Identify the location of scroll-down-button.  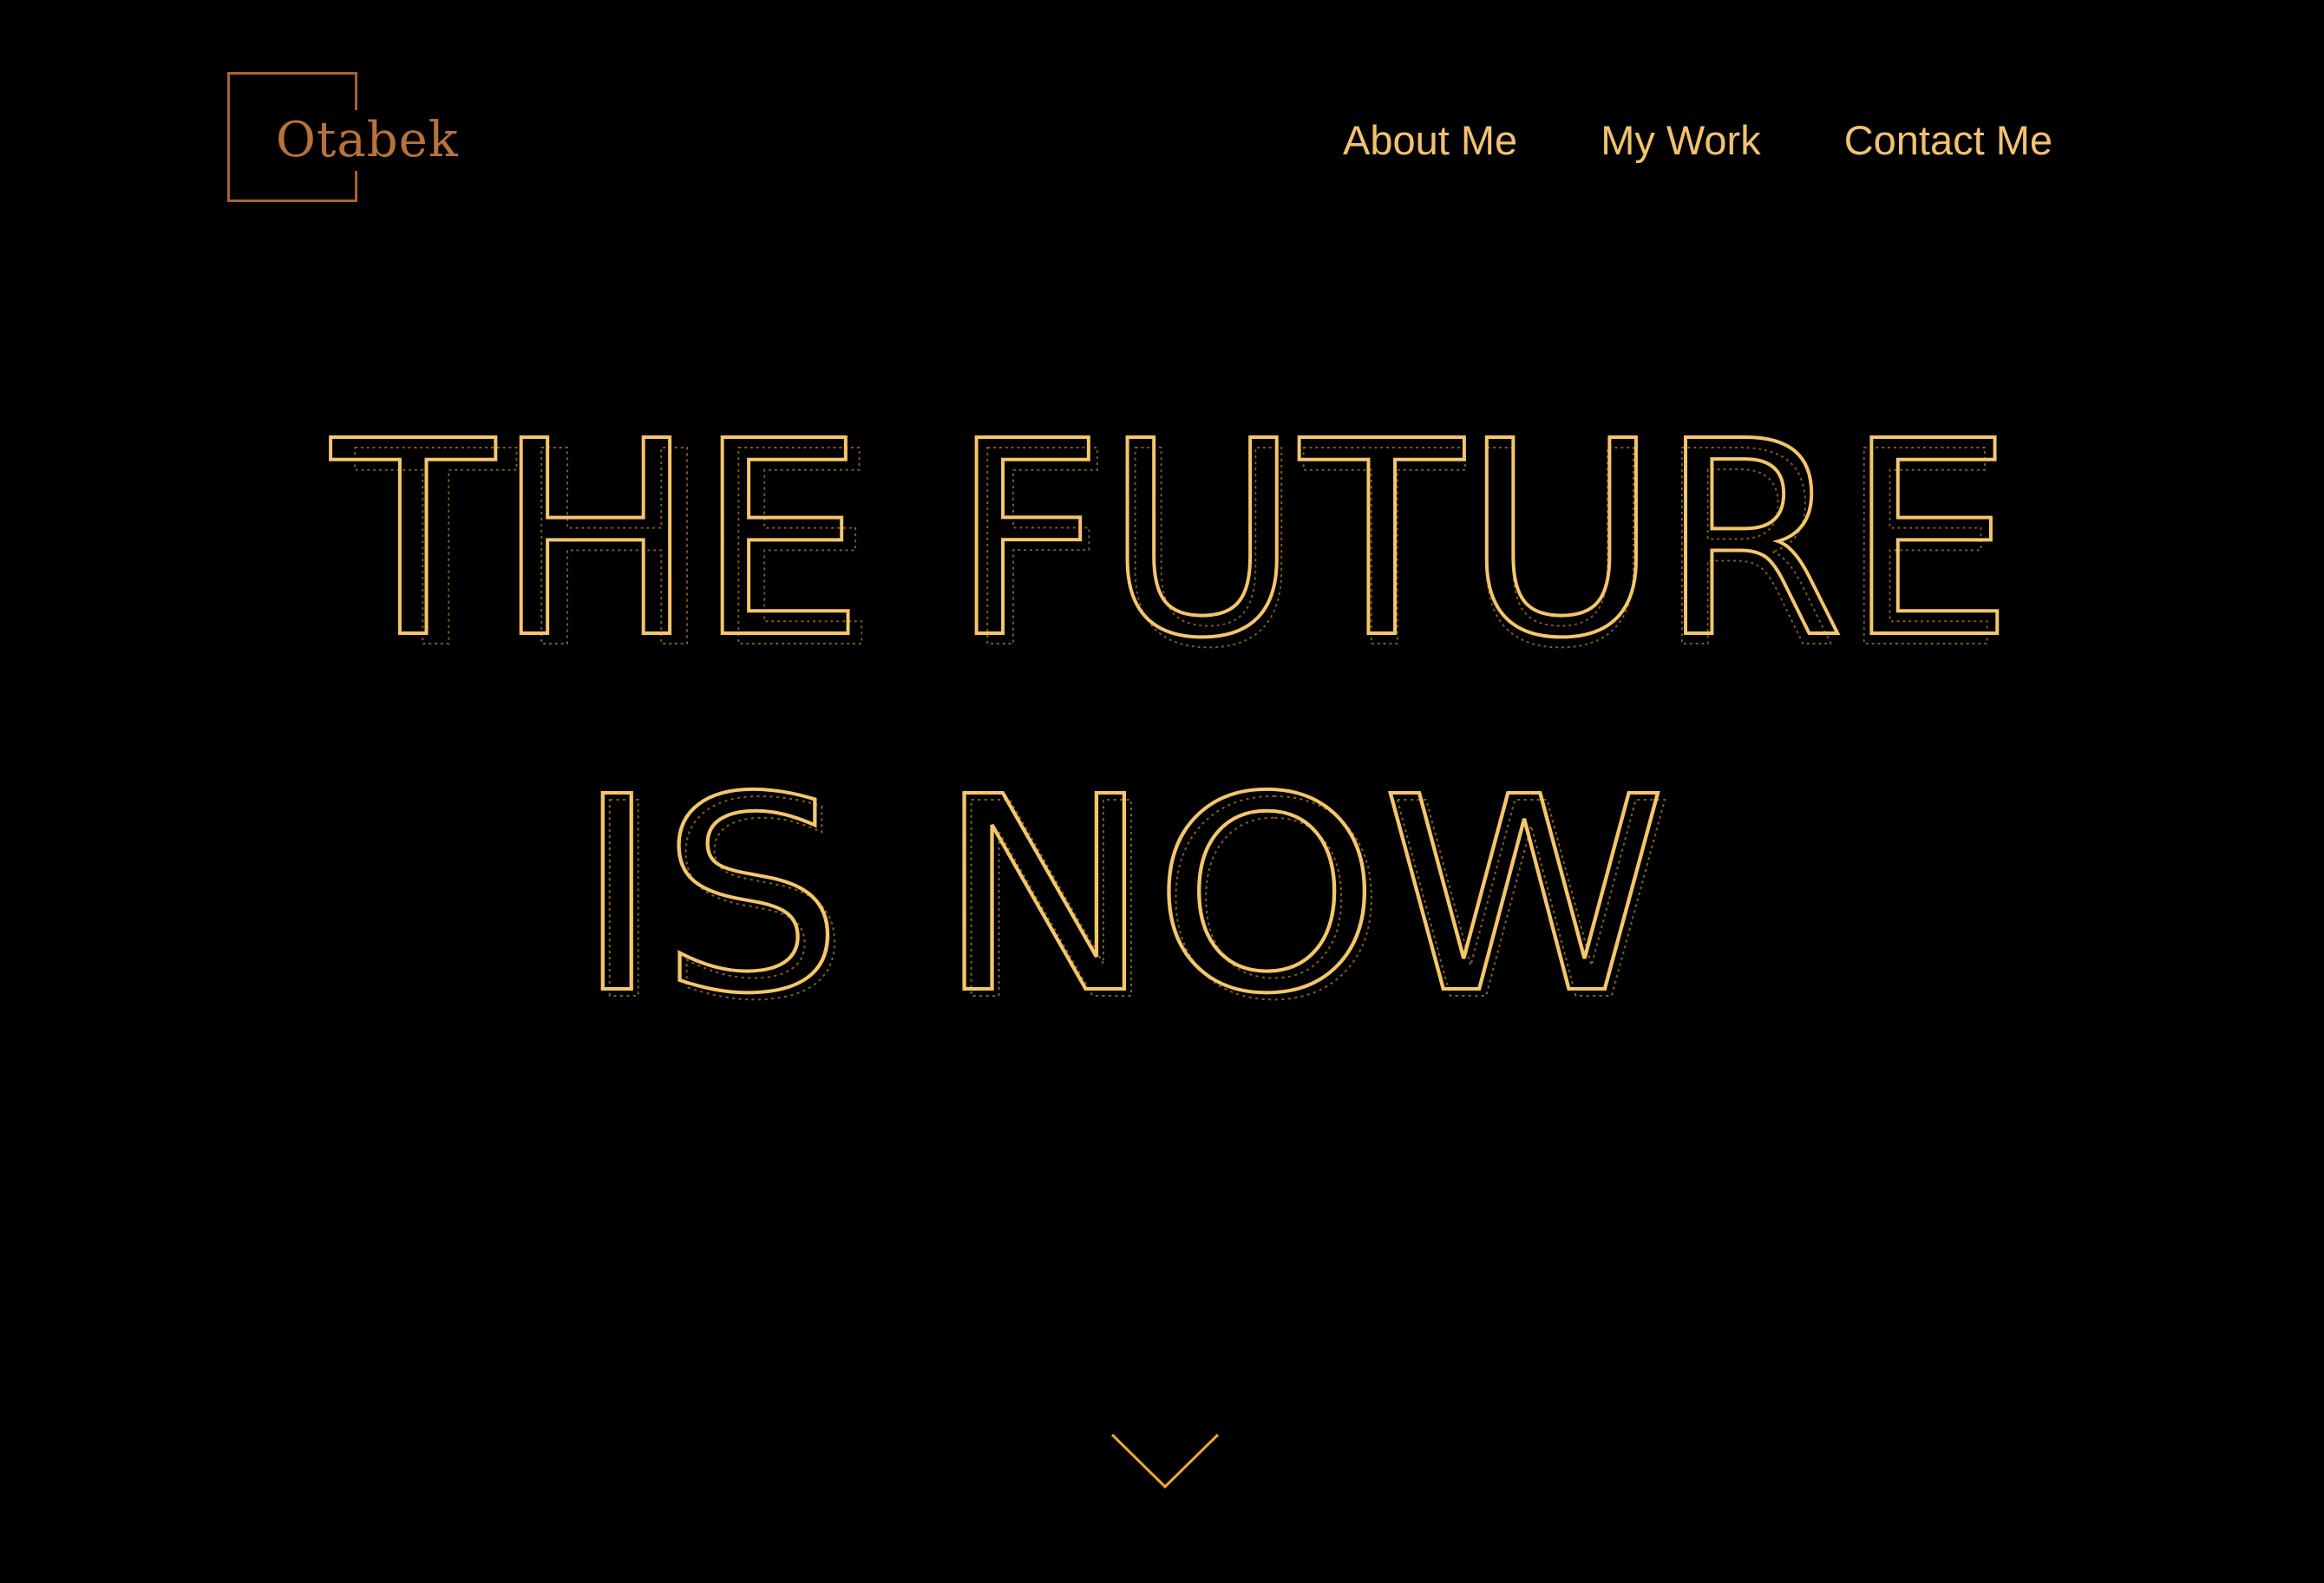
(1165, 1461).